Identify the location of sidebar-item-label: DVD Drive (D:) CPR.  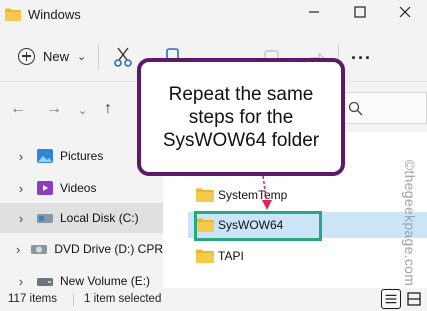
(108, 249).